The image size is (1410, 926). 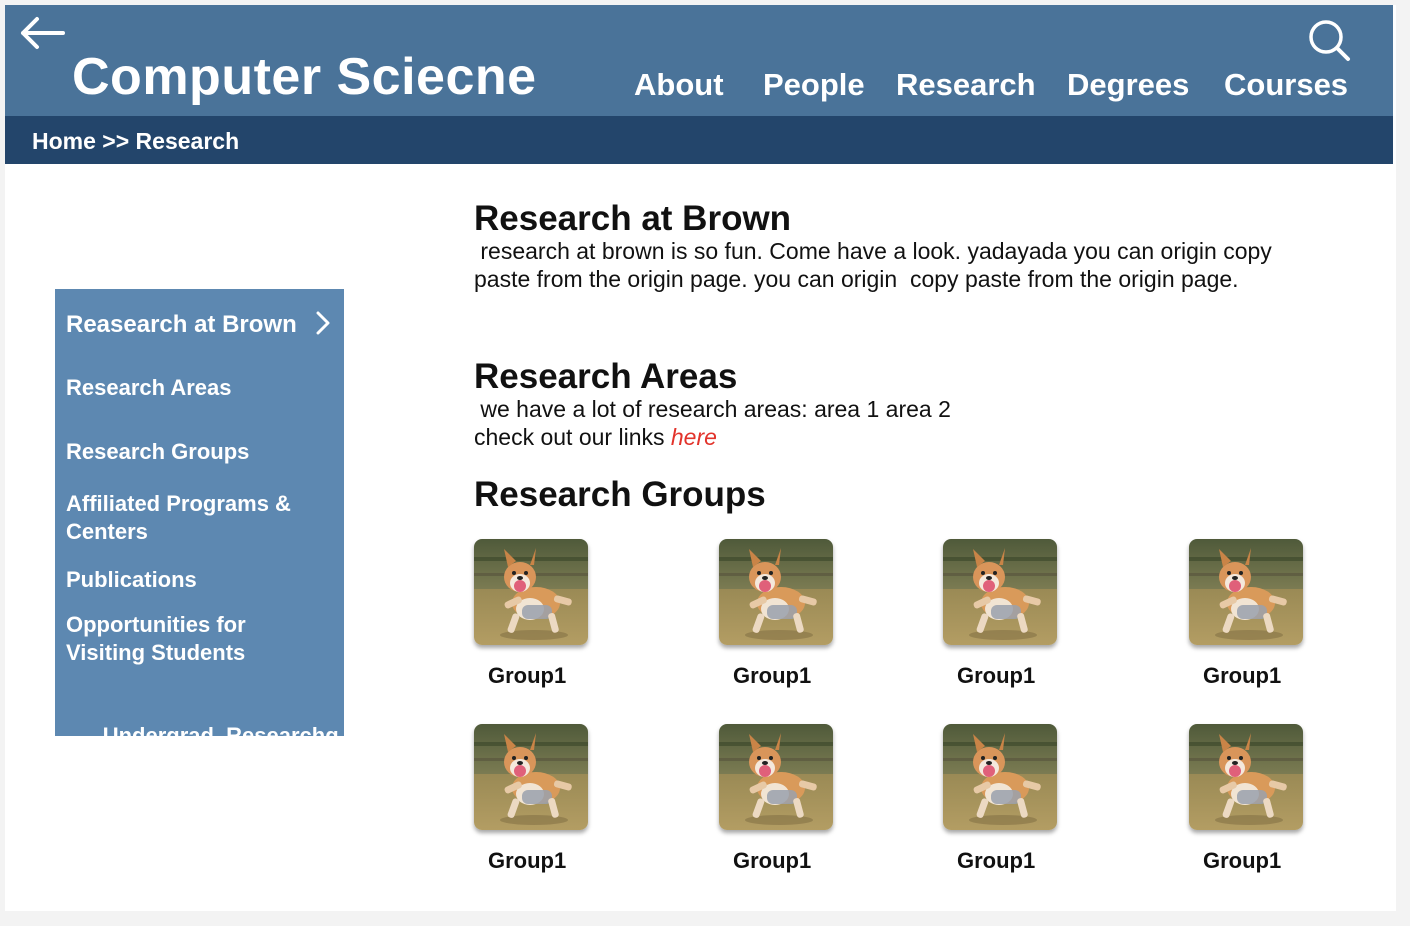 I want to click on breadcrumb-bar: Home >> Research, so click(x=699, y=140).